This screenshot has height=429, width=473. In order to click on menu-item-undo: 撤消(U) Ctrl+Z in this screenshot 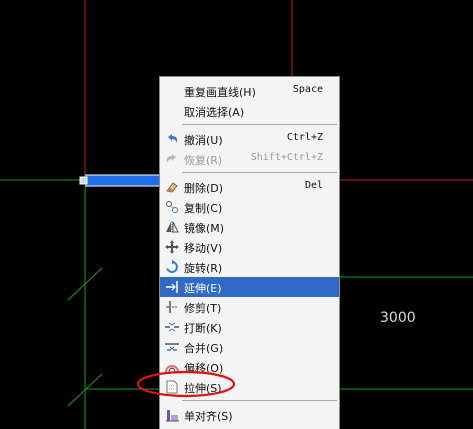, I will do `click(249, 139)`.